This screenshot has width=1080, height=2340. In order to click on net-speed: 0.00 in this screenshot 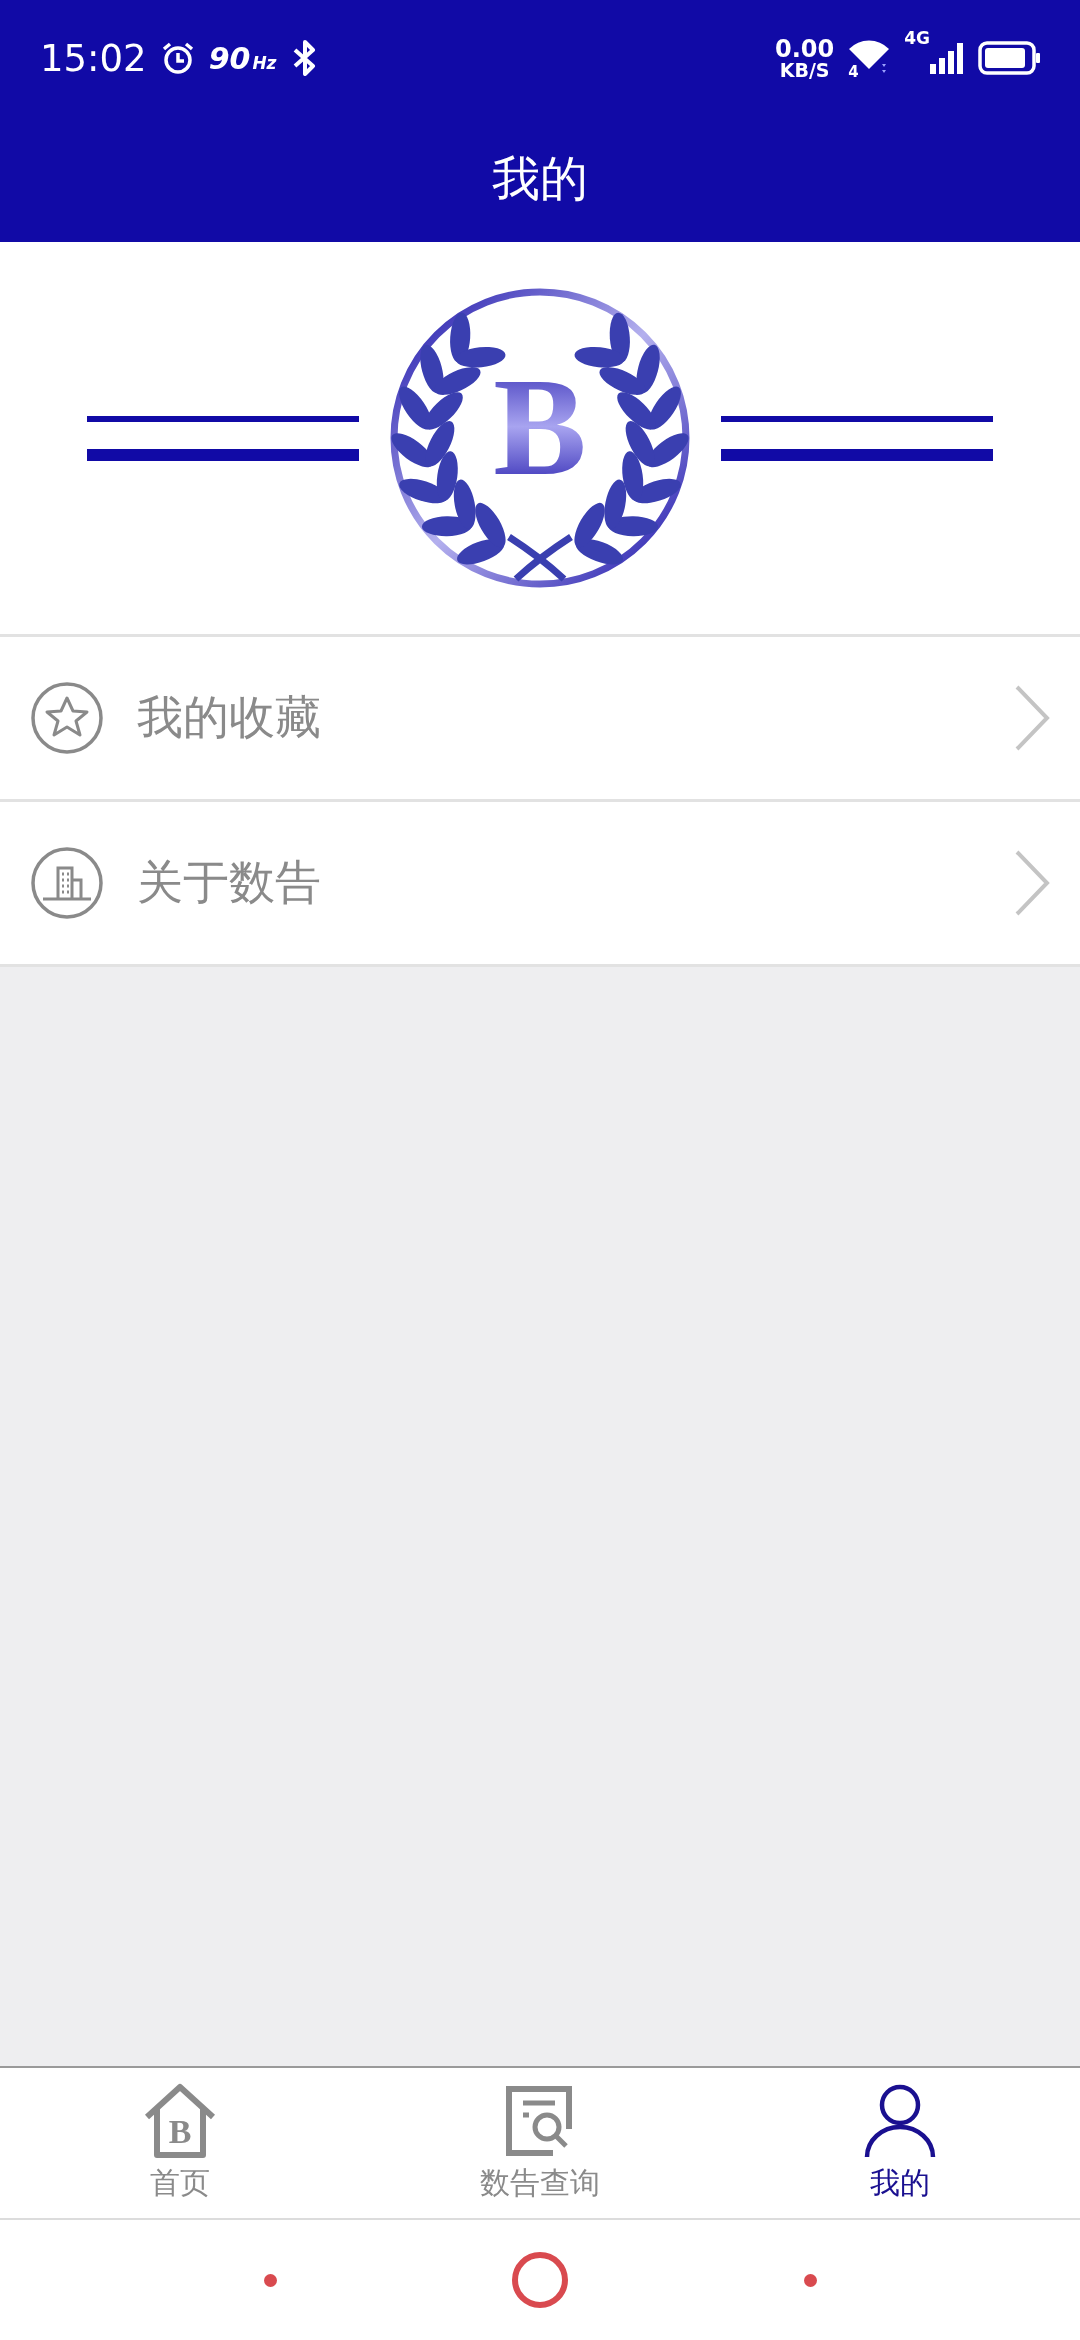, I will do `click(805, 48)`.